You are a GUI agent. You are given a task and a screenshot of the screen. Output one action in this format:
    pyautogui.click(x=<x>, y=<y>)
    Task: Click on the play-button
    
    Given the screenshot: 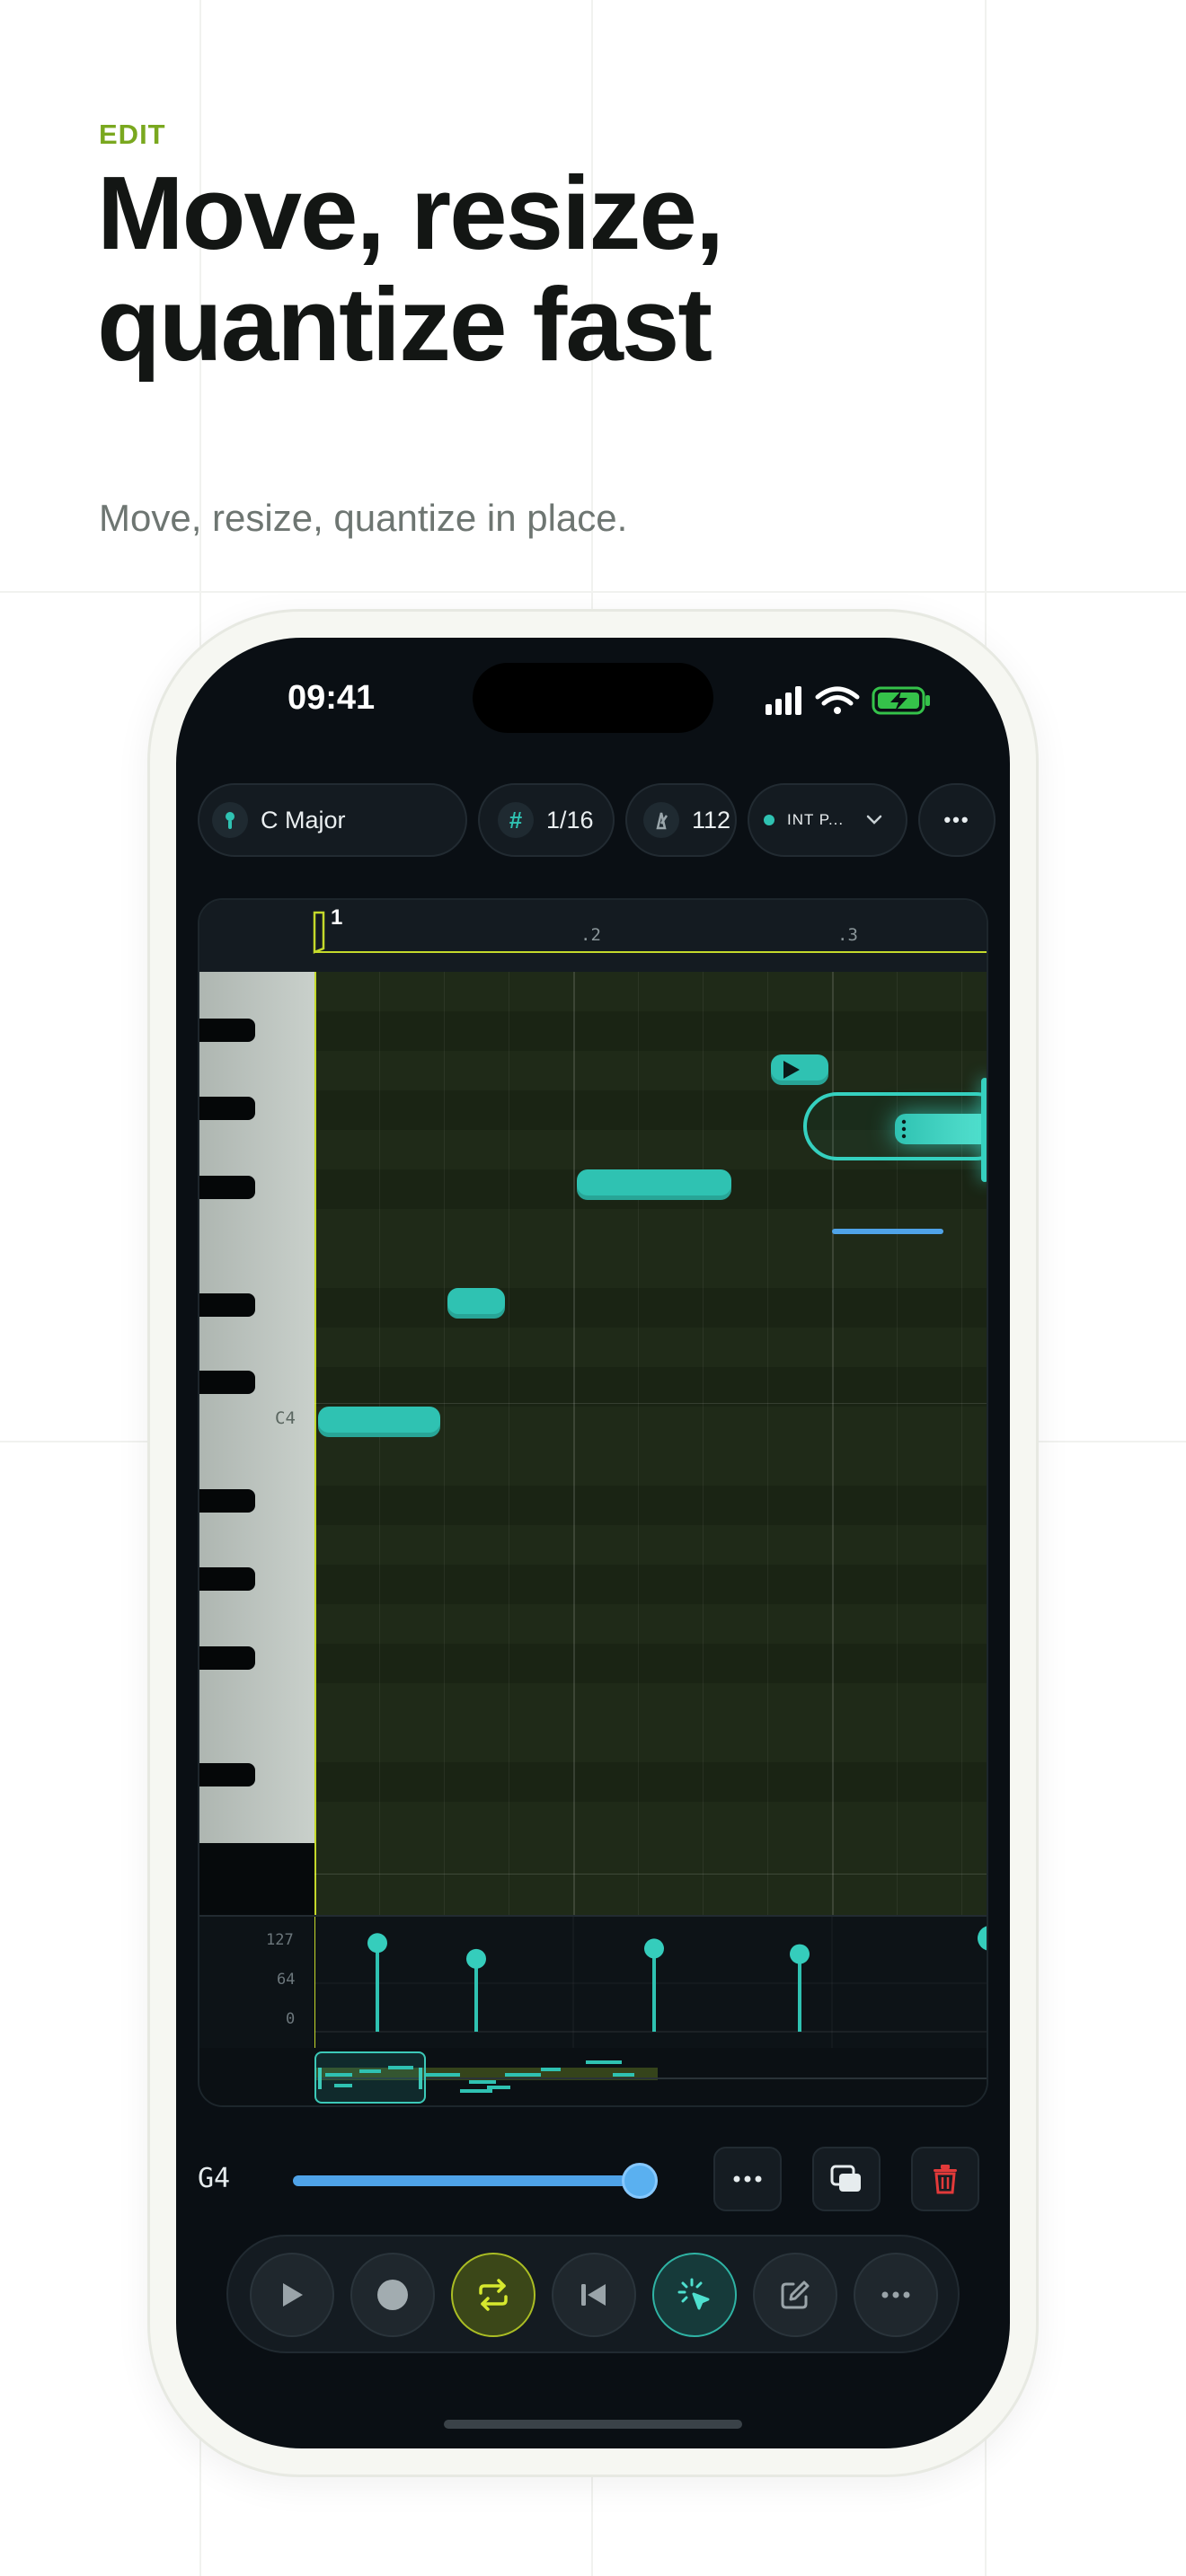 What is the action you would take?
    pyautogui.click(x=292, y=2295)
    